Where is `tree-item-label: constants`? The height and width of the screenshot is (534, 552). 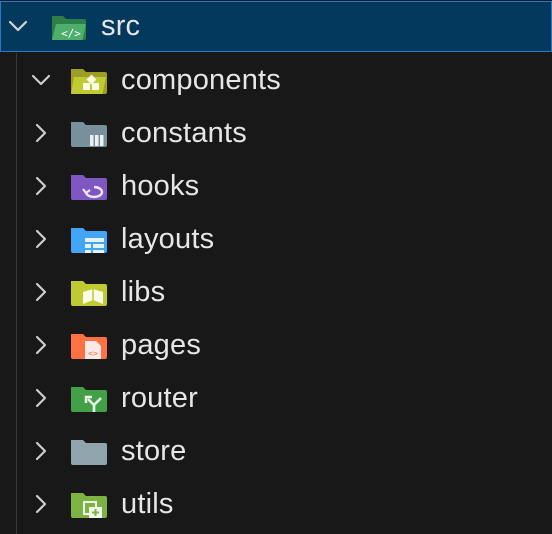
tree-item-label: constants is located at coordinates (184, 133).